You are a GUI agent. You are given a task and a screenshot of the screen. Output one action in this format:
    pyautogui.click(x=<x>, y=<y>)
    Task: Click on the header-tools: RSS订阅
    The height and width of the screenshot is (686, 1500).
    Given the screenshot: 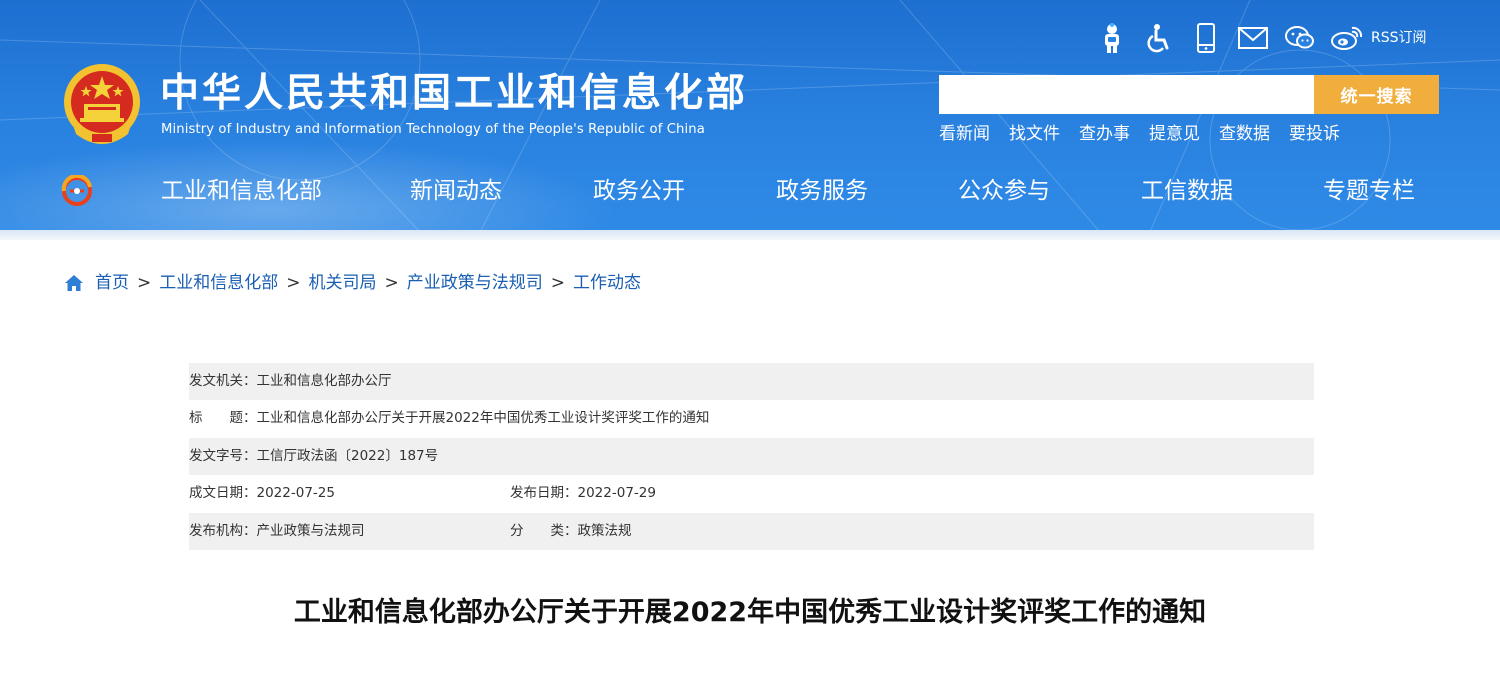 What is the action you would take?
    pyautogui.click(x=1259, y=38)
    